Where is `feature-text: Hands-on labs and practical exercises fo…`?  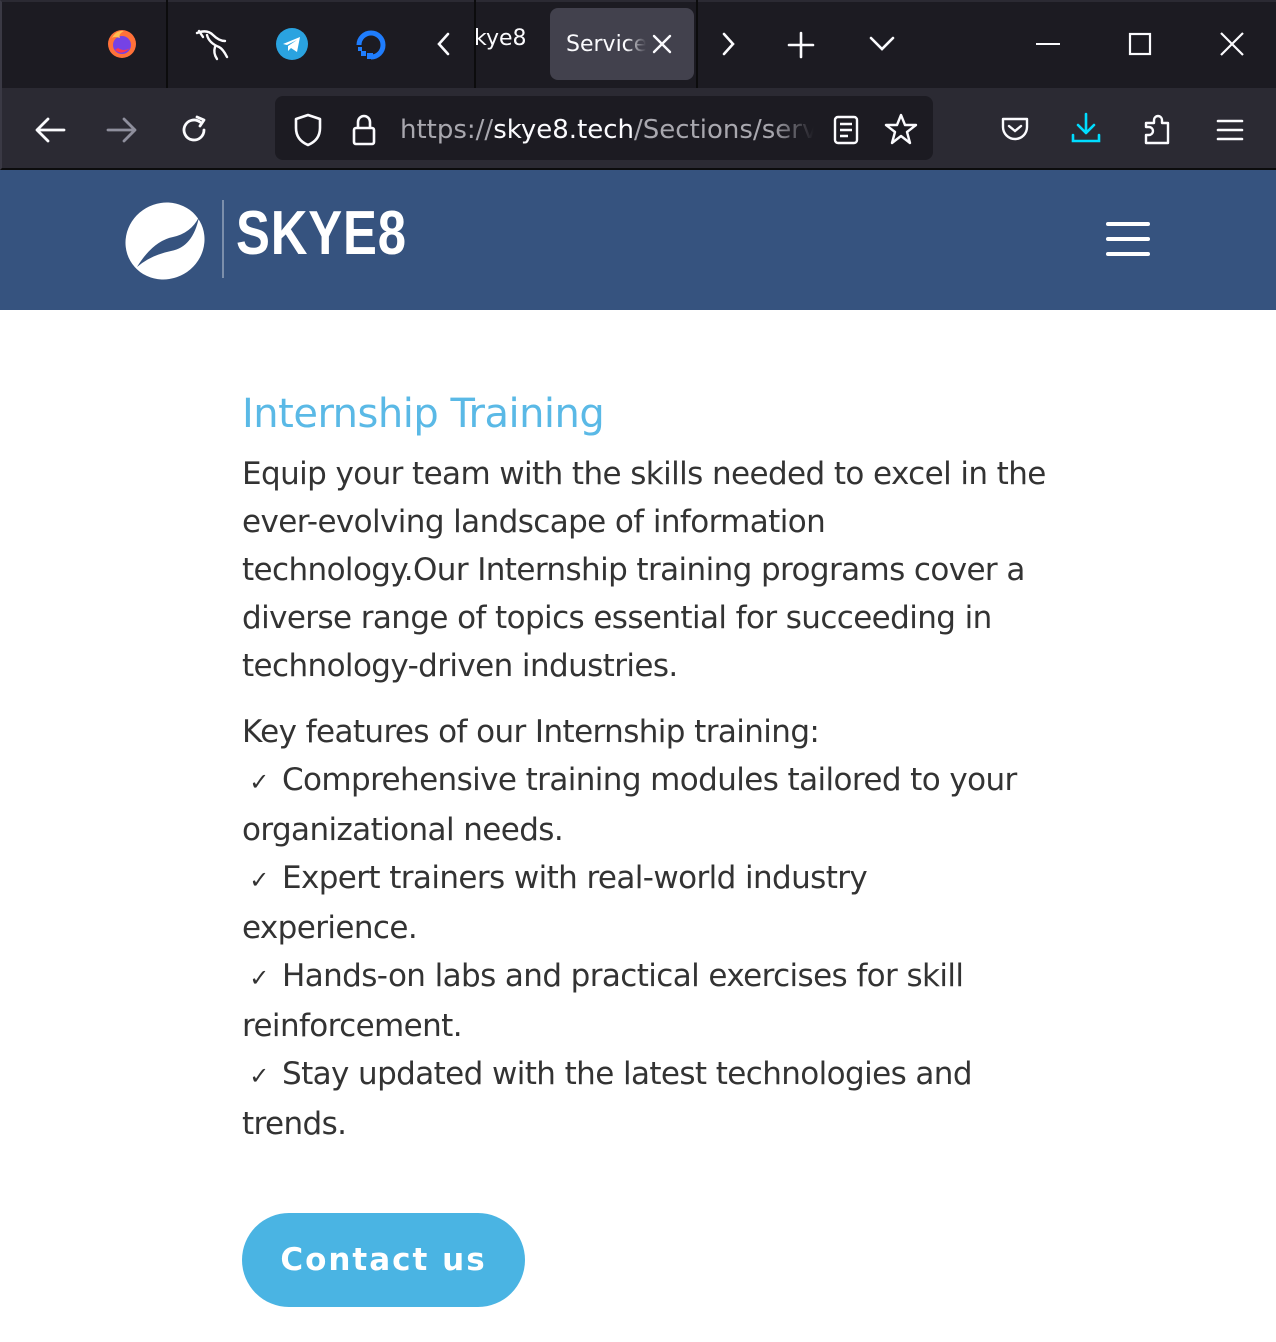 feature-text: Hands-on labs and practical exercises fo… is located at coordinates (603, 1001).